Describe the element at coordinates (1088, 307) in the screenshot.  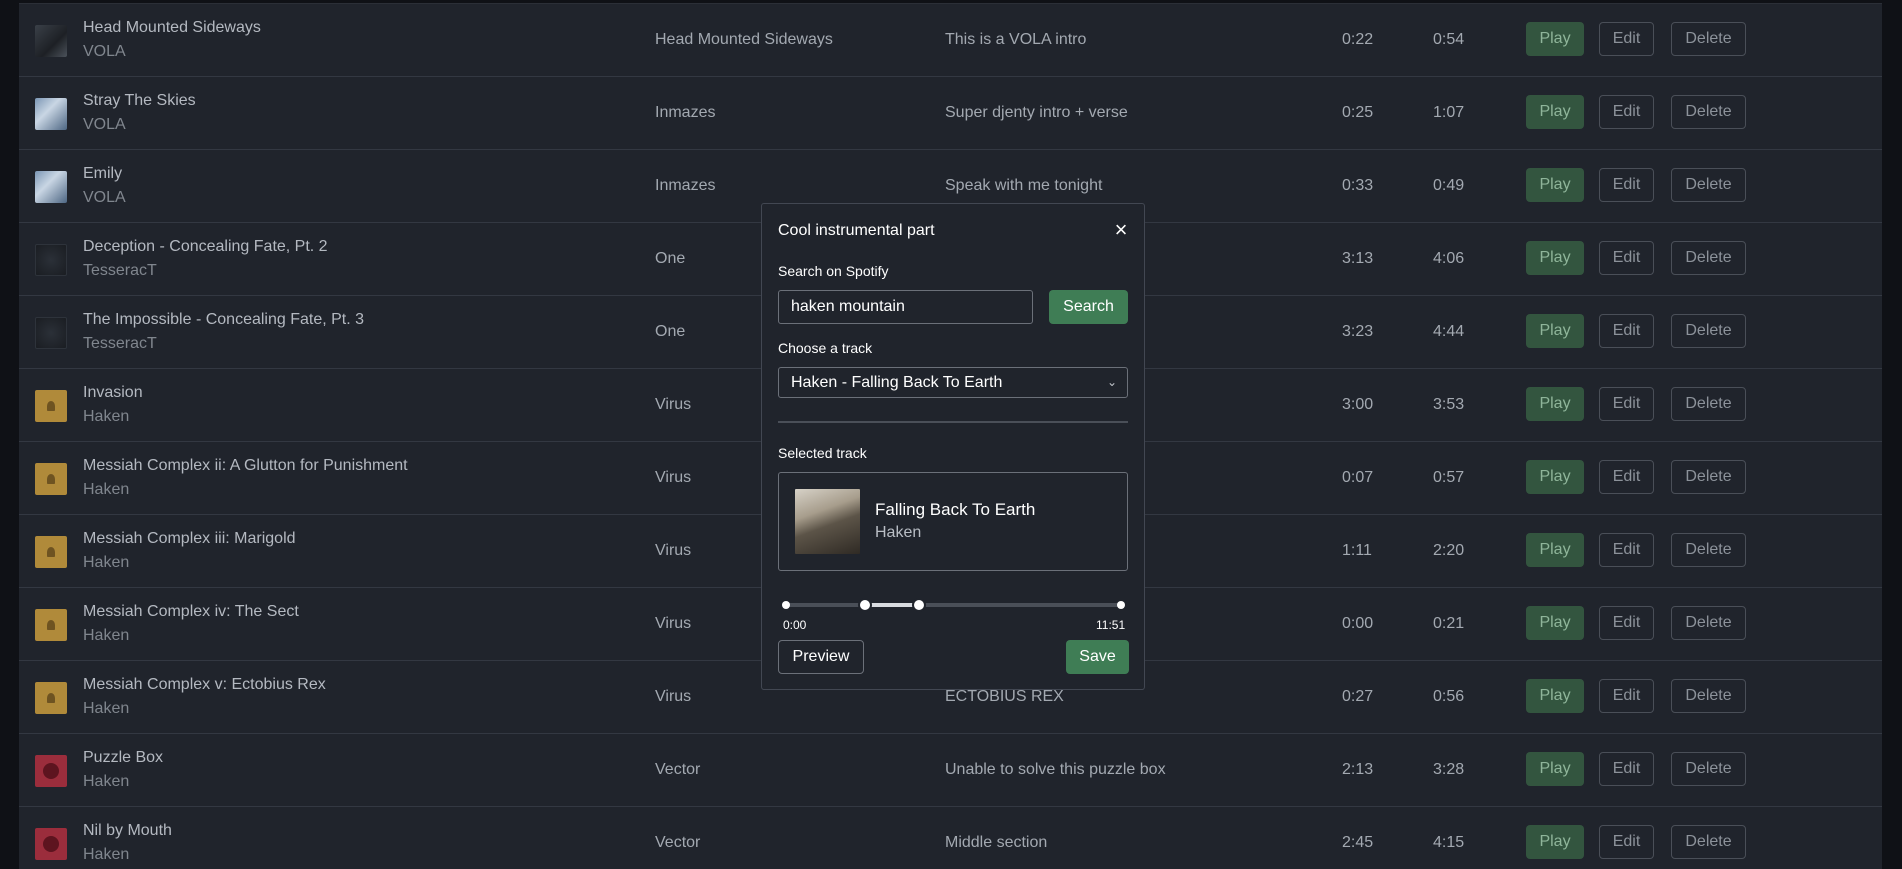
I see `search-button: Search` at that location.